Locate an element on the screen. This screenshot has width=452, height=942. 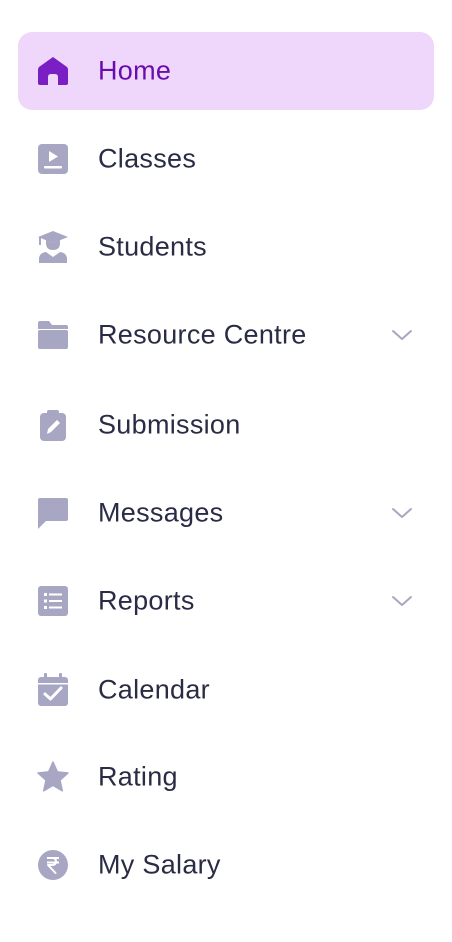
sidebar-item-rating: Rating is located at coordinates (226, 777).